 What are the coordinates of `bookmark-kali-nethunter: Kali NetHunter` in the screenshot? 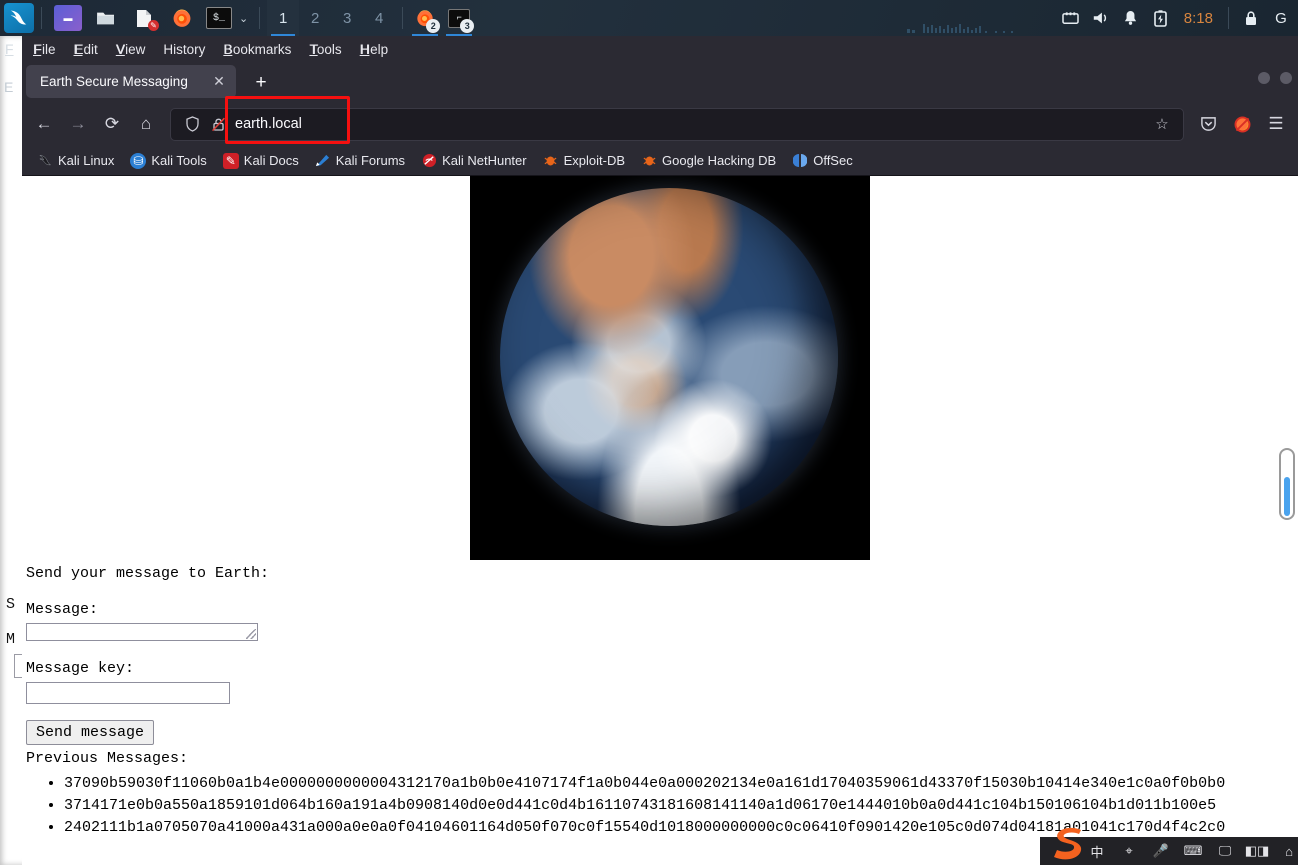 It's located at (474, 161).